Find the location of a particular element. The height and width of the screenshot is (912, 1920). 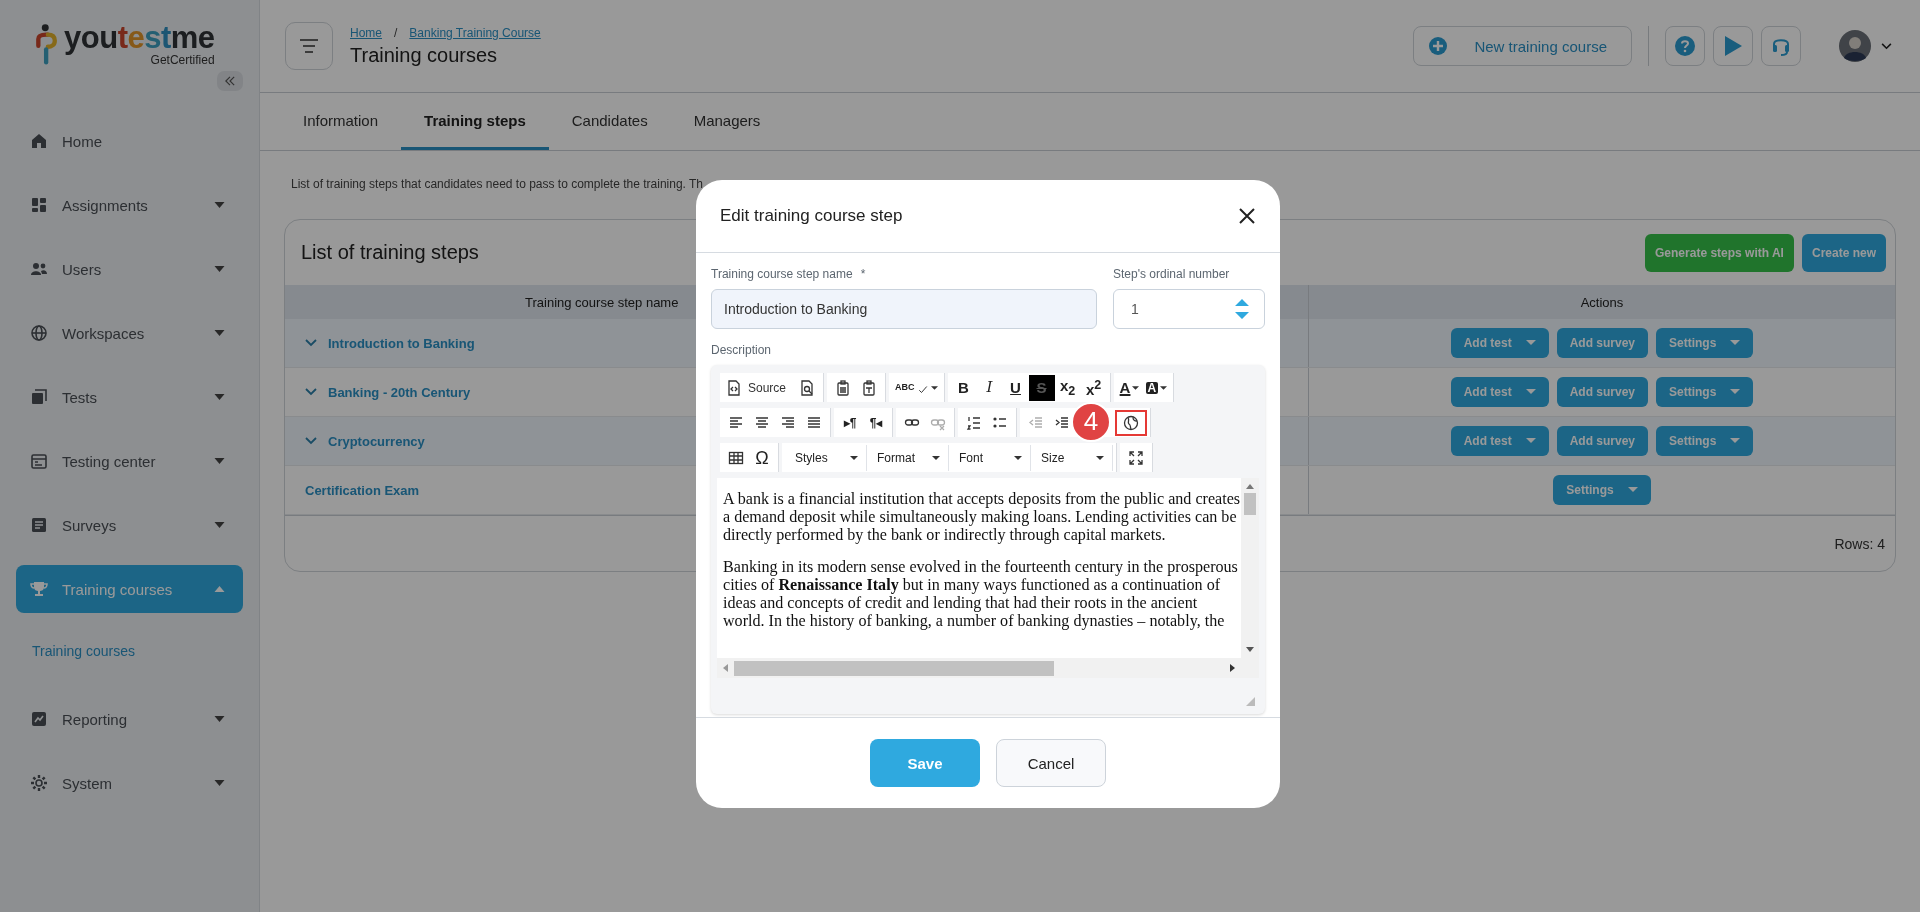

sidebar-item: Workspaces is located at coordinates (129, 333).